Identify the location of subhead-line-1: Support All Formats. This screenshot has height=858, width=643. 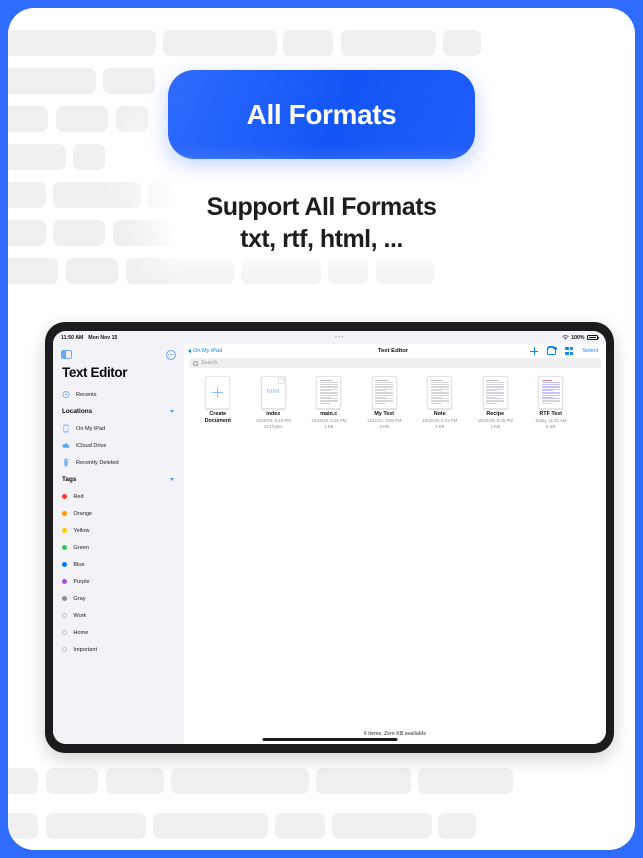
(321, 207).